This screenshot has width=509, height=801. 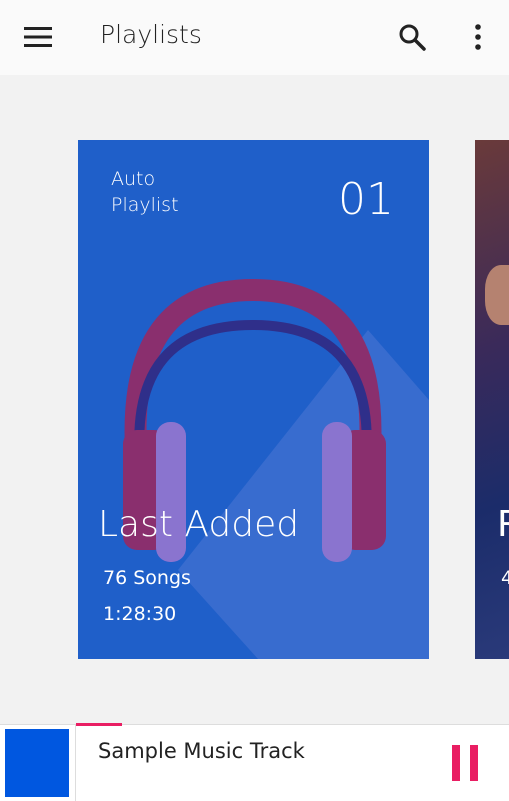 What do you see at coordinates (151, 34) in the screenshot?
I see `page-title: Playlists` at bounding box center [151, 34].